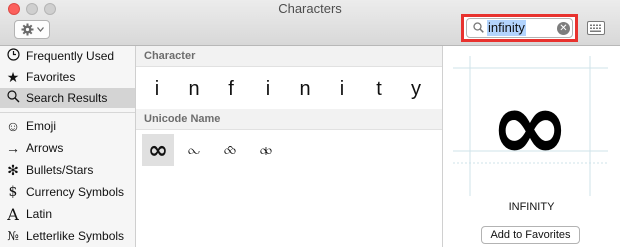  Describe the element at coordinates (231, 89) in the screenshot. I see `character-cell: f` at that location.